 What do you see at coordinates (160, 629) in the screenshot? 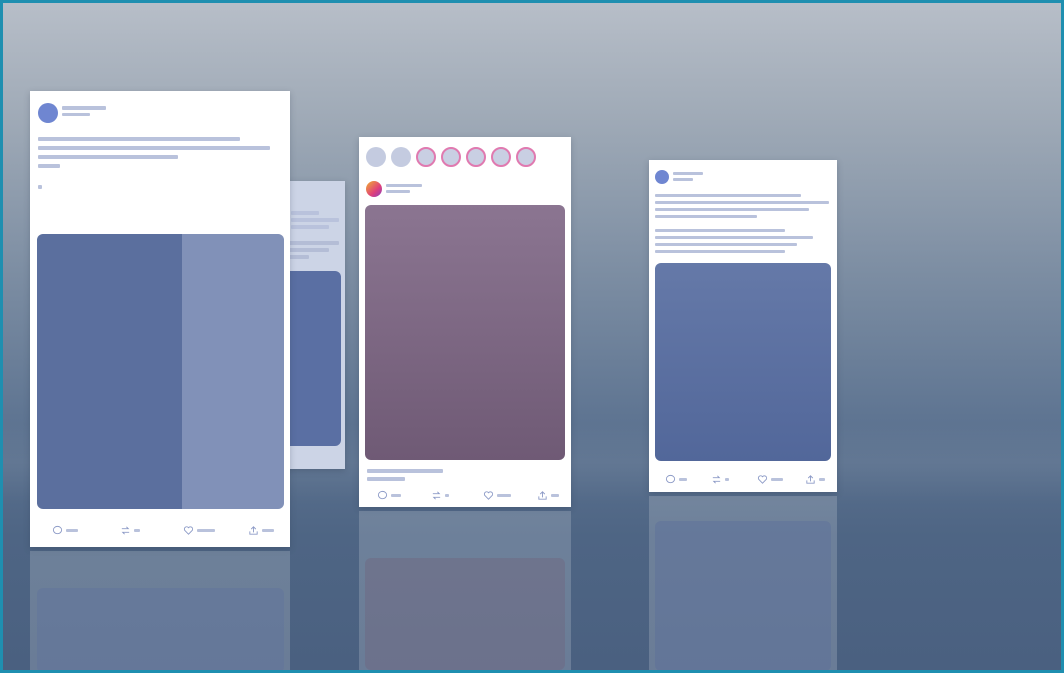
I see `text-post-reflection-image` at bounding box center [160, 629].